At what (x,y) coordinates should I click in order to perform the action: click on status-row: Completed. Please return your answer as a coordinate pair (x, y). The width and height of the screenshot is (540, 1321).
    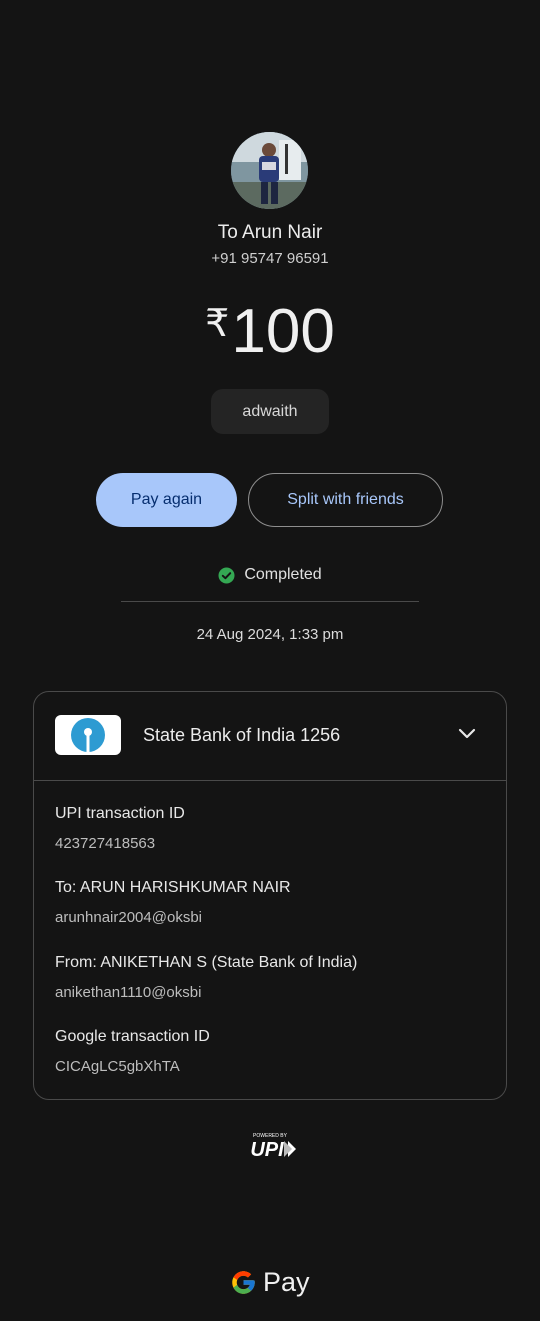
    Looking at the image, I should click on (270, 575).